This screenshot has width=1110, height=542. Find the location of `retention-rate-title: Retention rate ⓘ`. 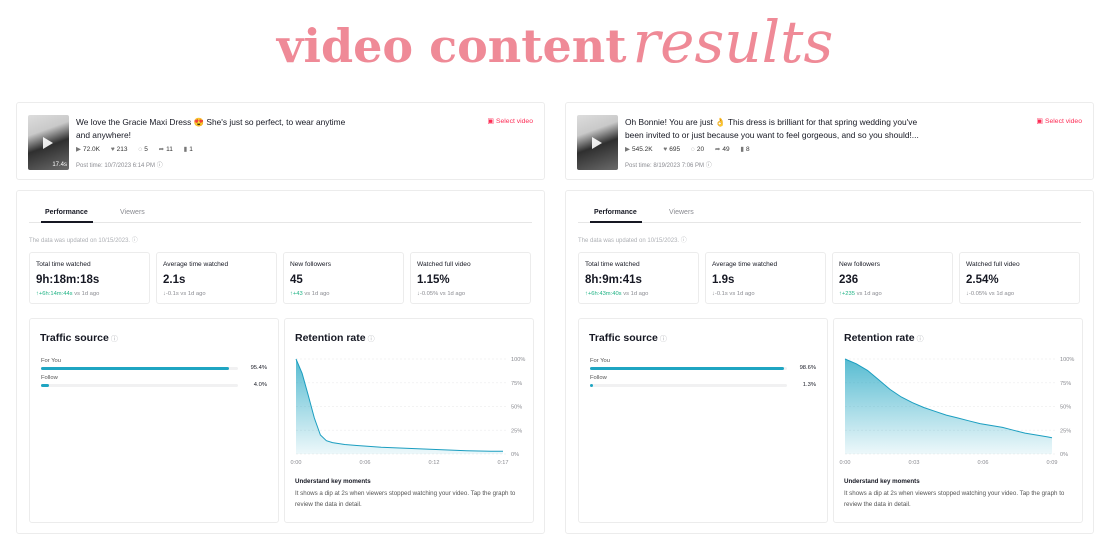

retention-rate-title: Retention rate ⓘ is located at coordinates (884, 338).